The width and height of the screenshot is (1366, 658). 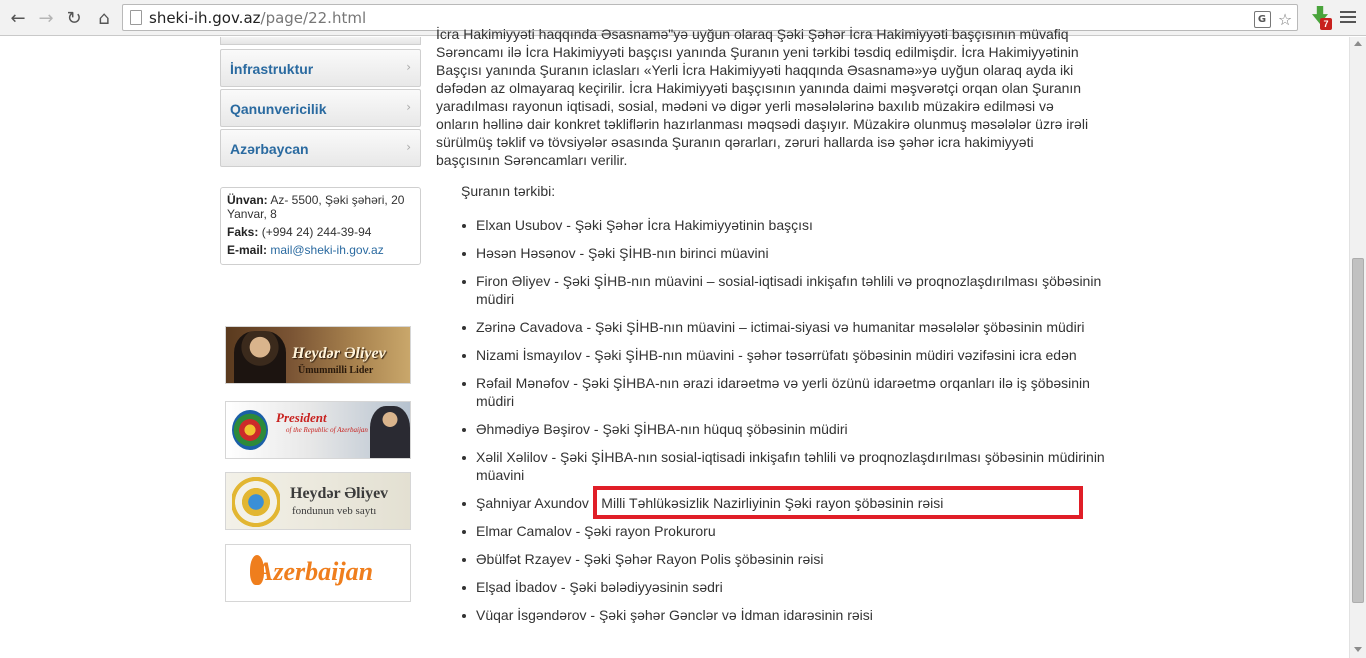 I want to click on email-label: E-mail:, so click(x=247, y=250).